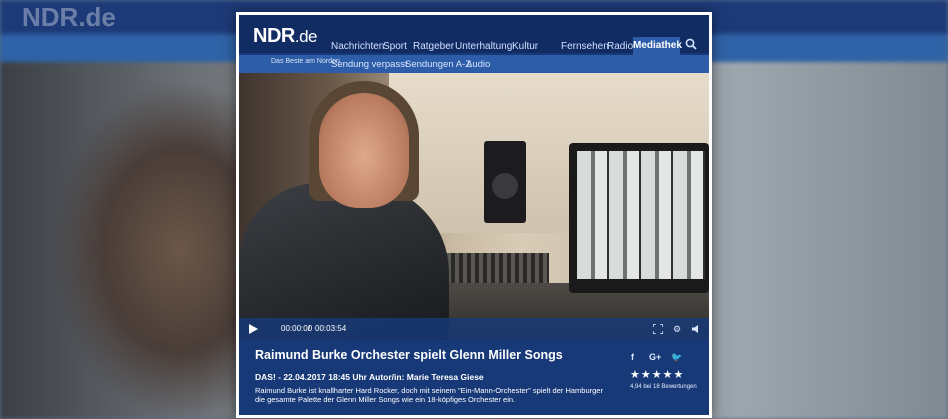 Image resolution: width=948 pixels, height=419 pixels. What do you see at coordinates (655, 357) in the screenshot?
I see `google-plus-icon: G+` at bounding box center [655, 357].